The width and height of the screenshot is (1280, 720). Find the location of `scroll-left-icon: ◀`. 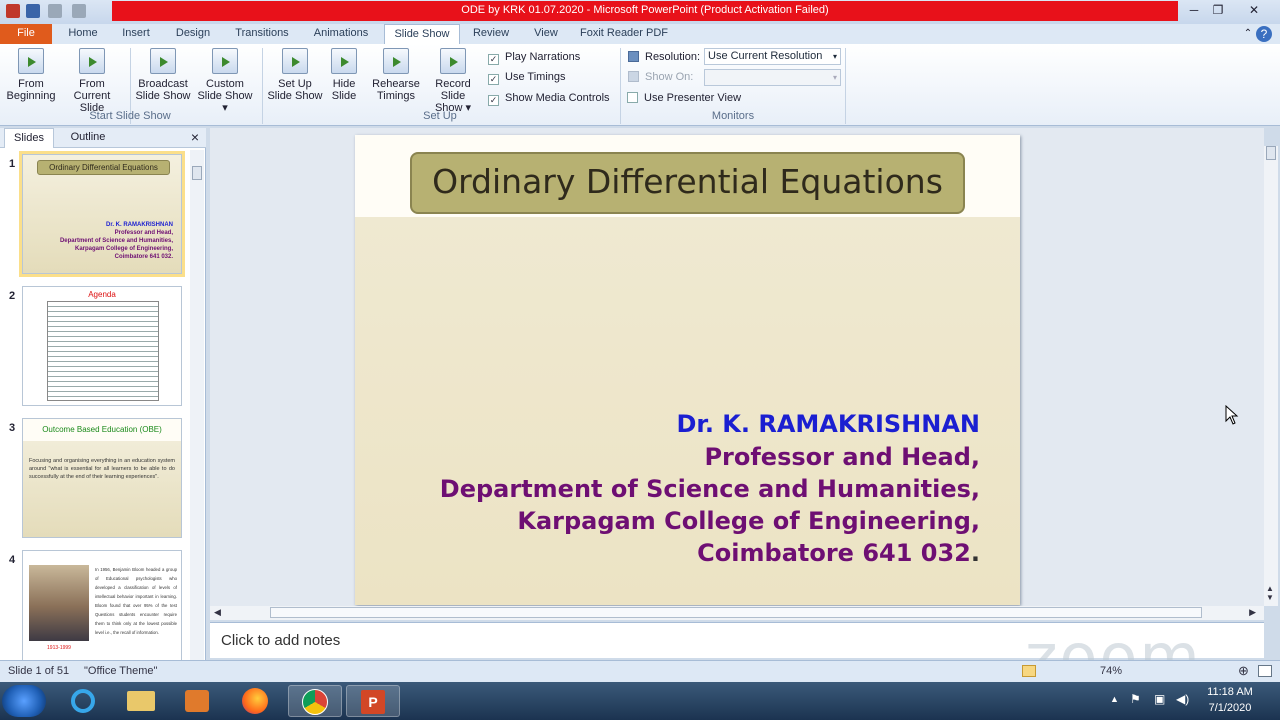

scroll-left-icon: ◀ is located at coordinates (217, 612).